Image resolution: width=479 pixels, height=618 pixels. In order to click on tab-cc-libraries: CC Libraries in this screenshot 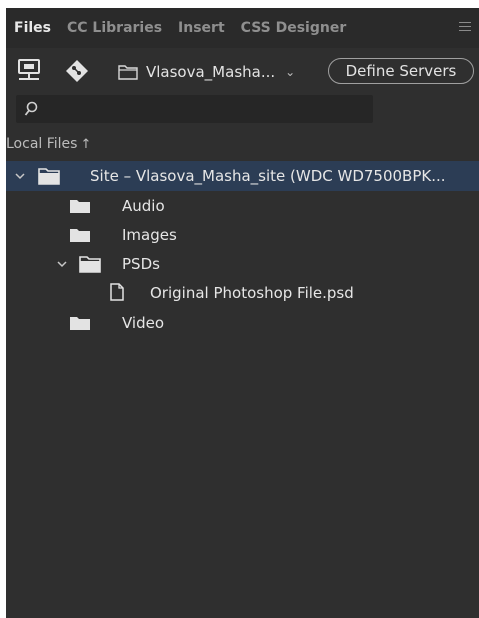, I will do `click(114, 28)`.